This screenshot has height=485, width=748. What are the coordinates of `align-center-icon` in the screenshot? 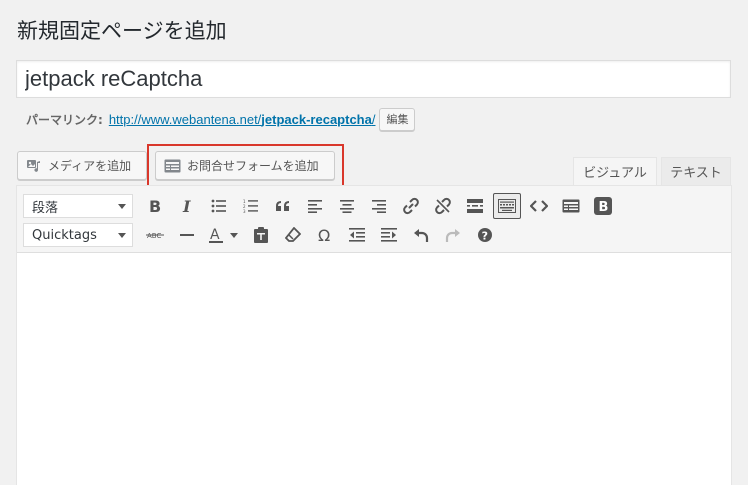 It's located at (347, 206).